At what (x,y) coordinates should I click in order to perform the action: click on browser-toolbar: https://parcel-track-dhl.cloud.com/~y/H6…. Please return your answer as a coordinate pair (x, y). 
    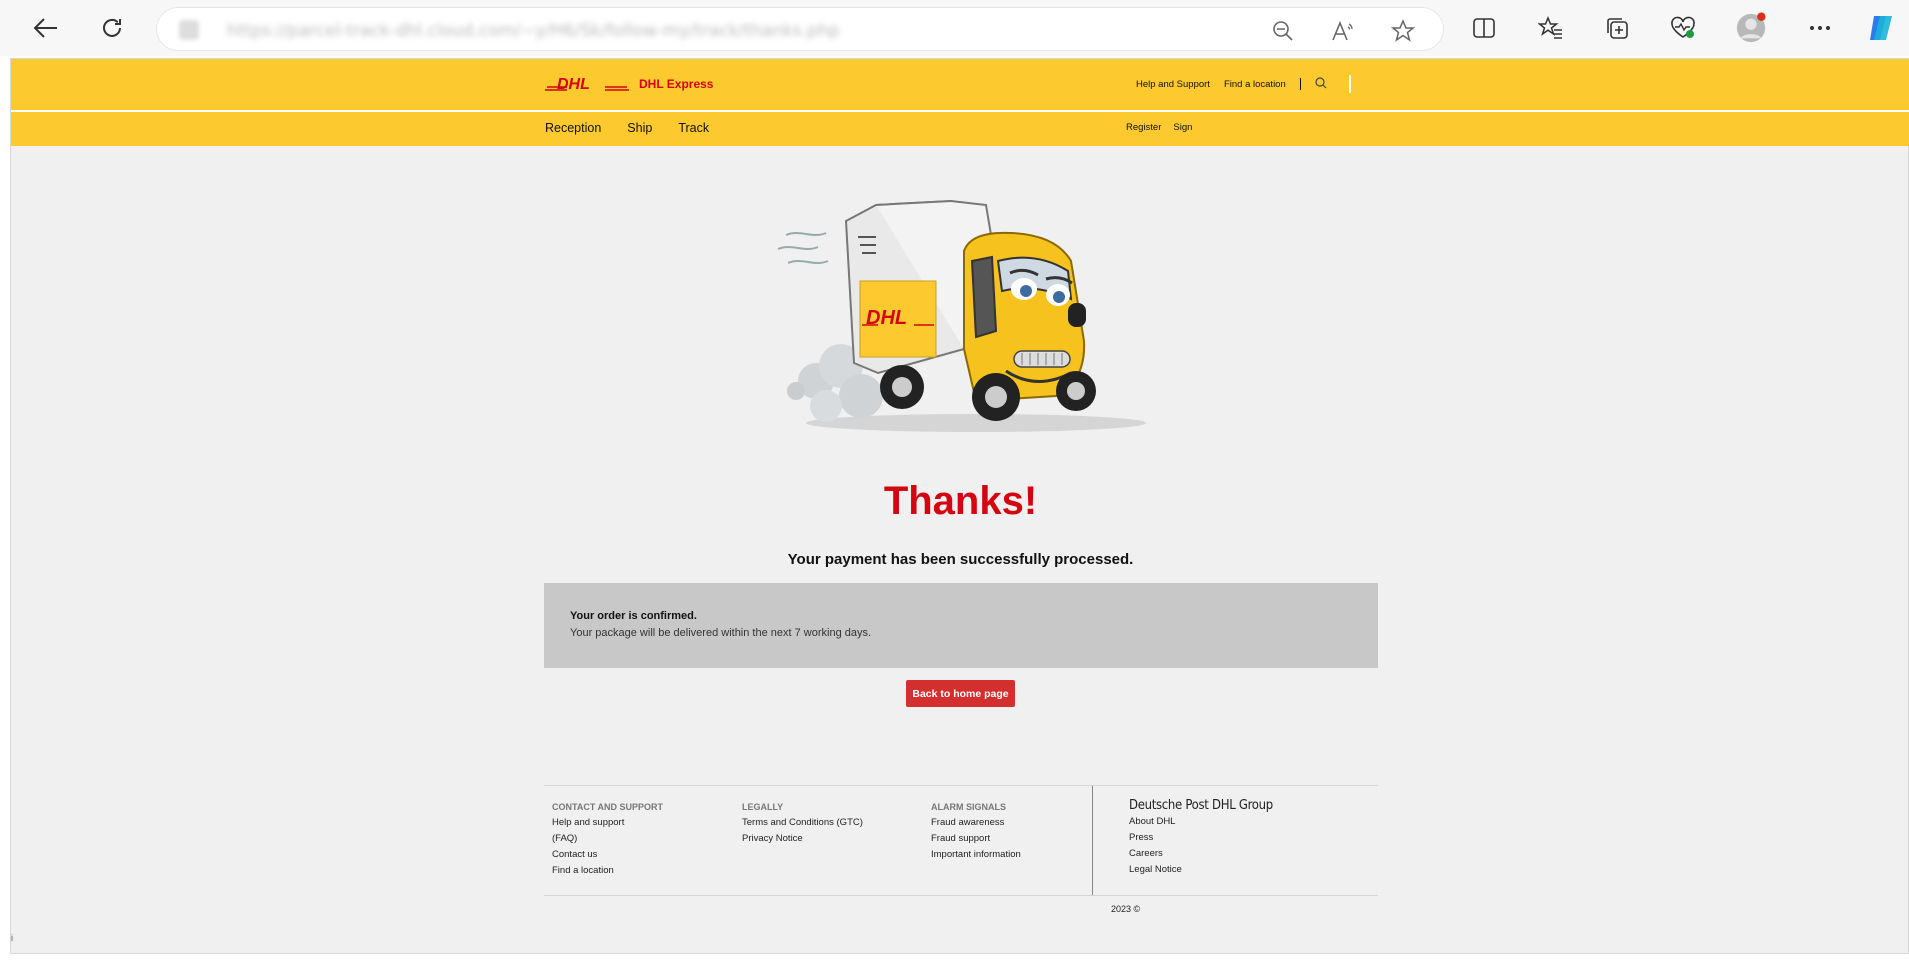
    Looking at the image, I should click on (954, 28).